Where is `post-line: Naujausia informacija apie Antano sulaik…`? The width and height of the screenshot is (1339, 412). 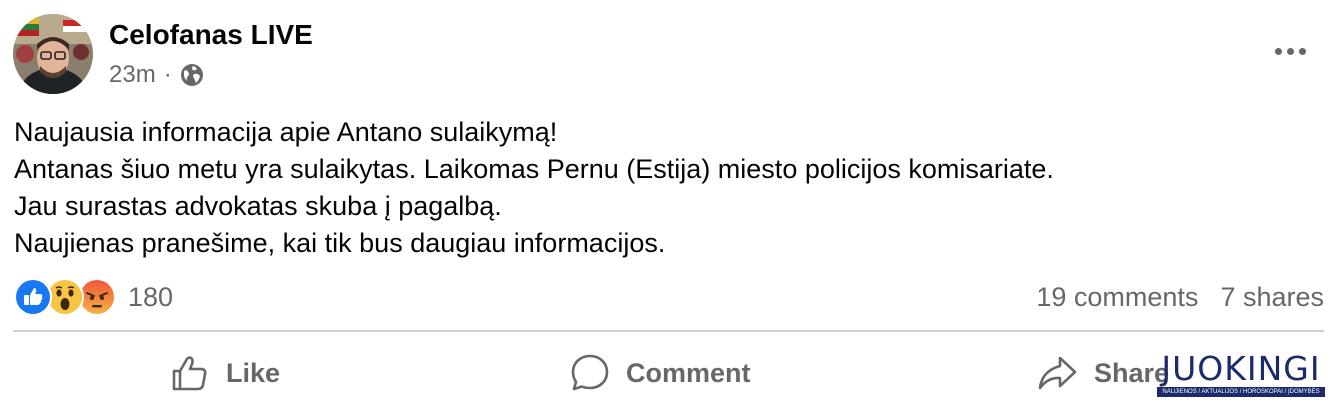
post-line: Naujausia informacija apie Antano sulaik… is located at coordinates (286, 132).